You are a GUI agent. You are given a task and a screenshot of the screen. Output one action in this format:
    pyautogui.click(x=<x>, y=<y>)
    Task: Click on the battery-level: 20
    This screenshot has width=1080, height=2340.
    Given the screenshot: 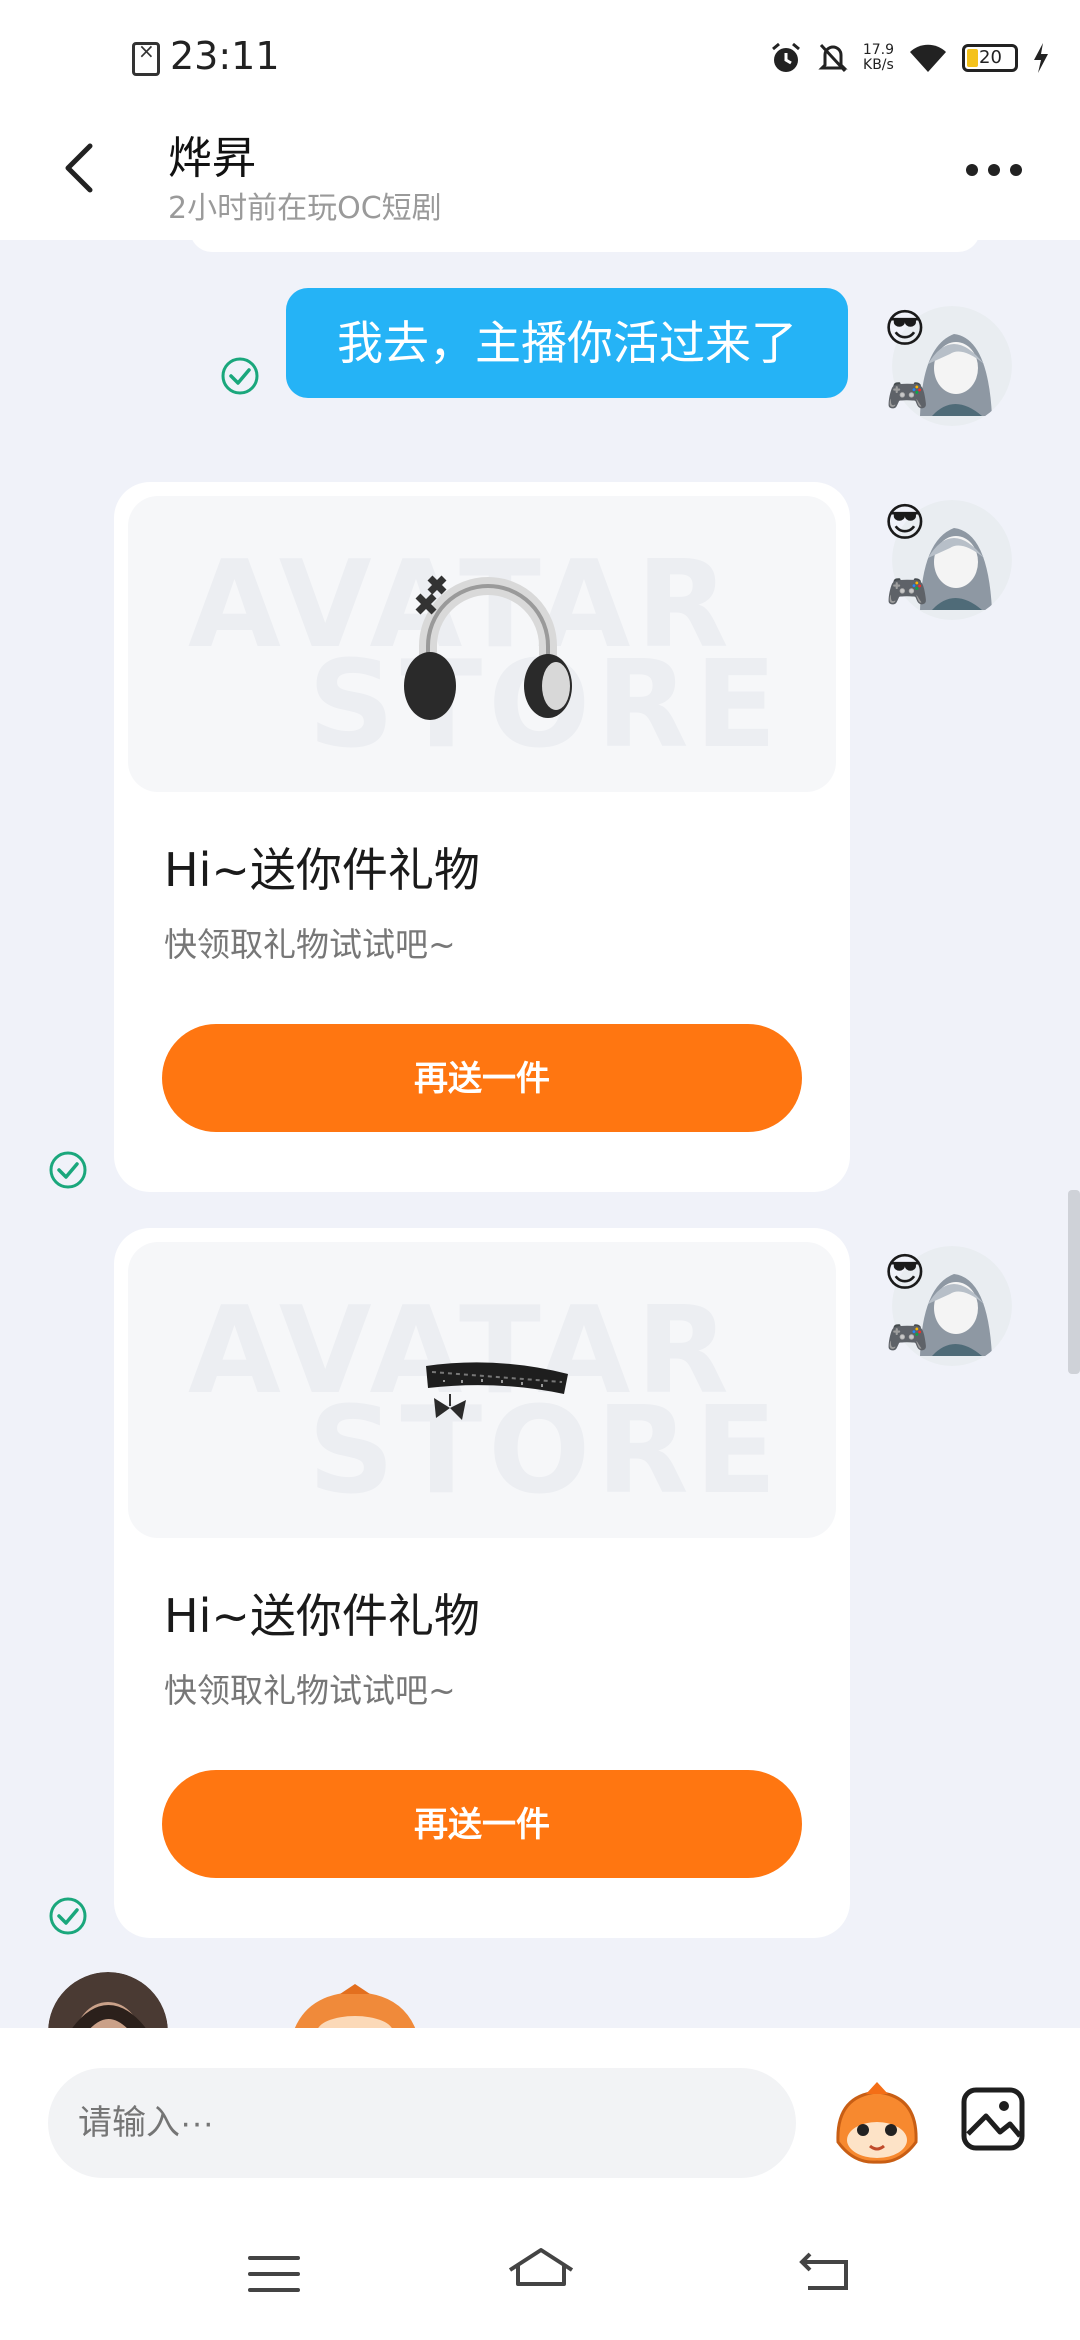 What is the action you would take?
    pyautogui.click(x=990, y=57)
    